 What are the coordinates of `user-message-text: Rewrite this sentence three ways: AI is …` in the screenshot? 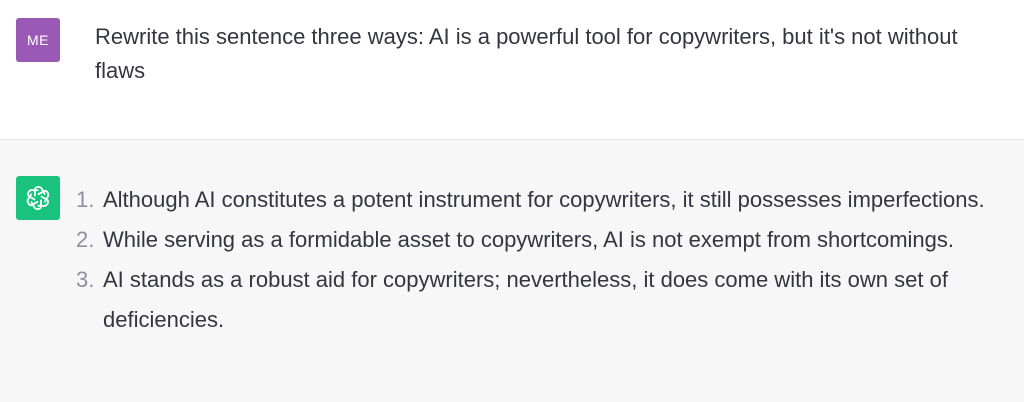 It's located at (526, 53).